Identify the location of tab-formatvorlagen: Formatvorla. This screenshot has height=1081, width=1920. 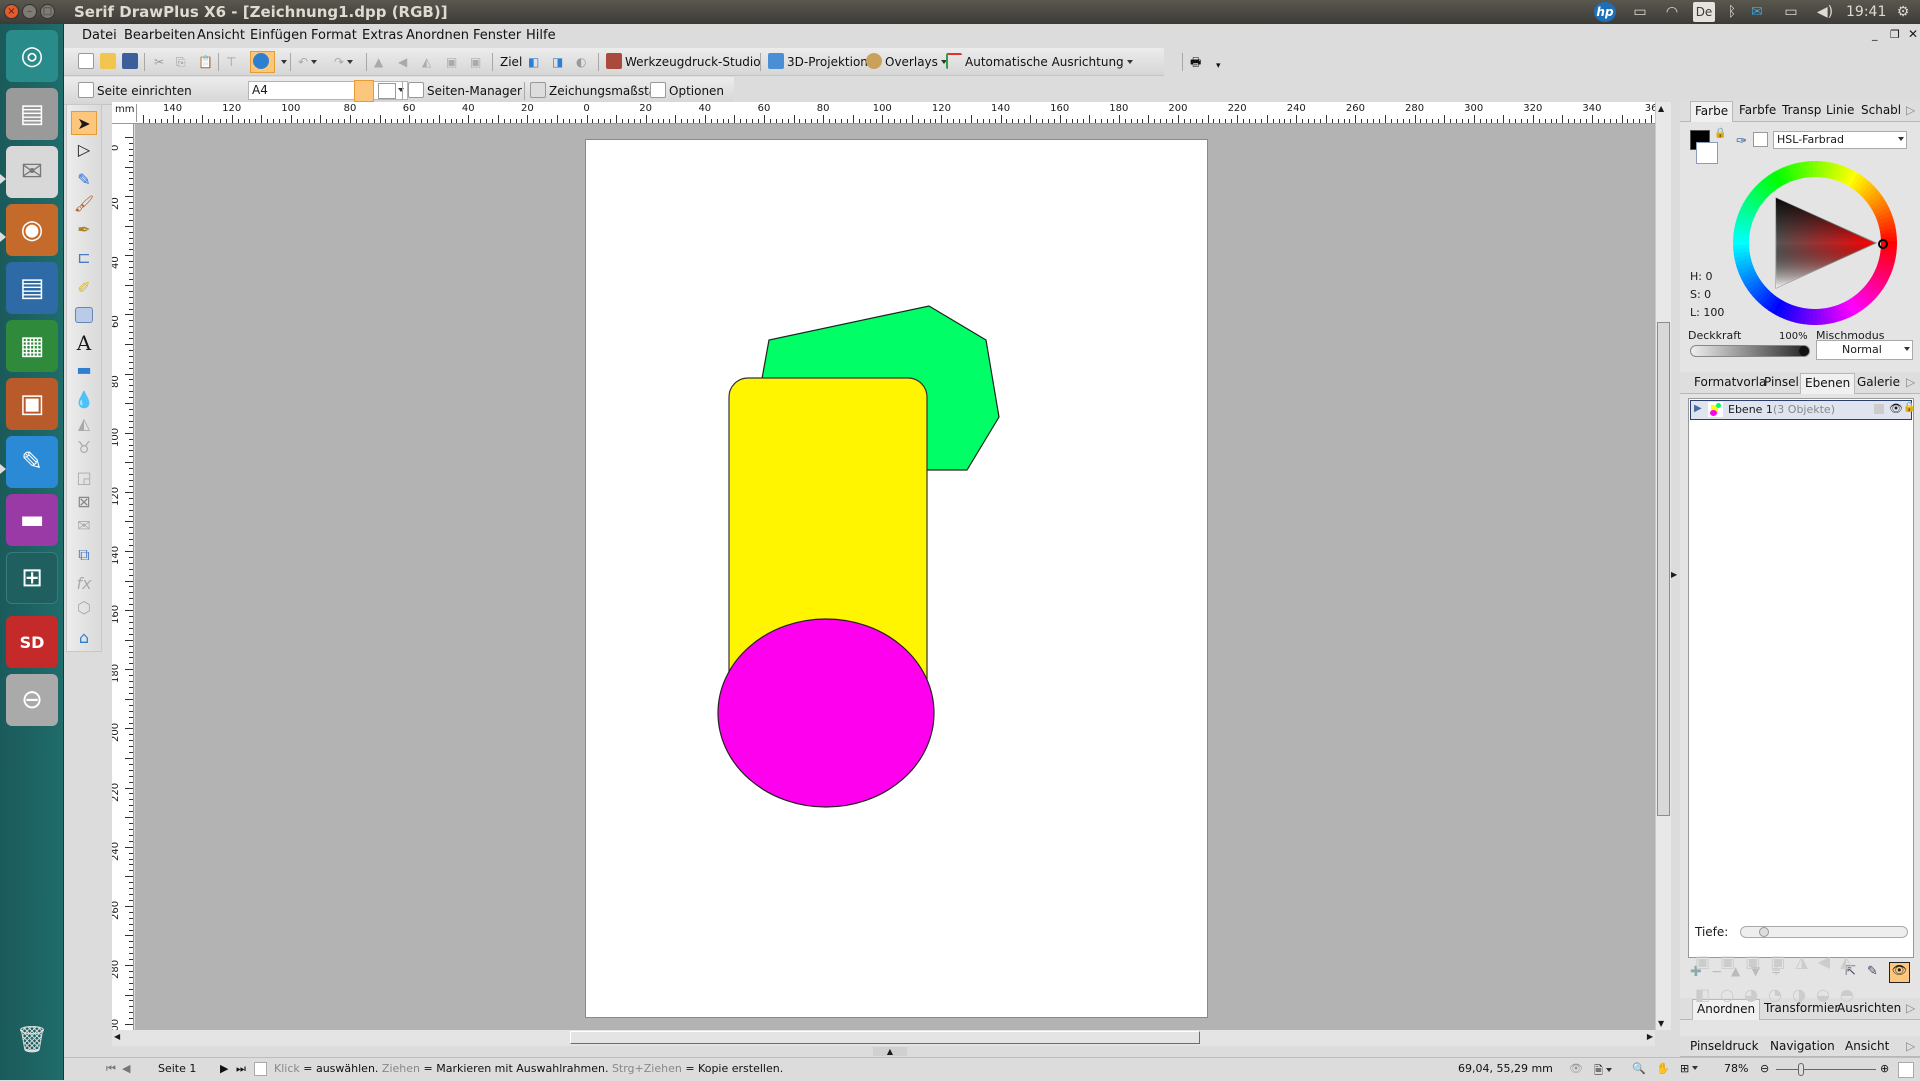
(1730, 382).